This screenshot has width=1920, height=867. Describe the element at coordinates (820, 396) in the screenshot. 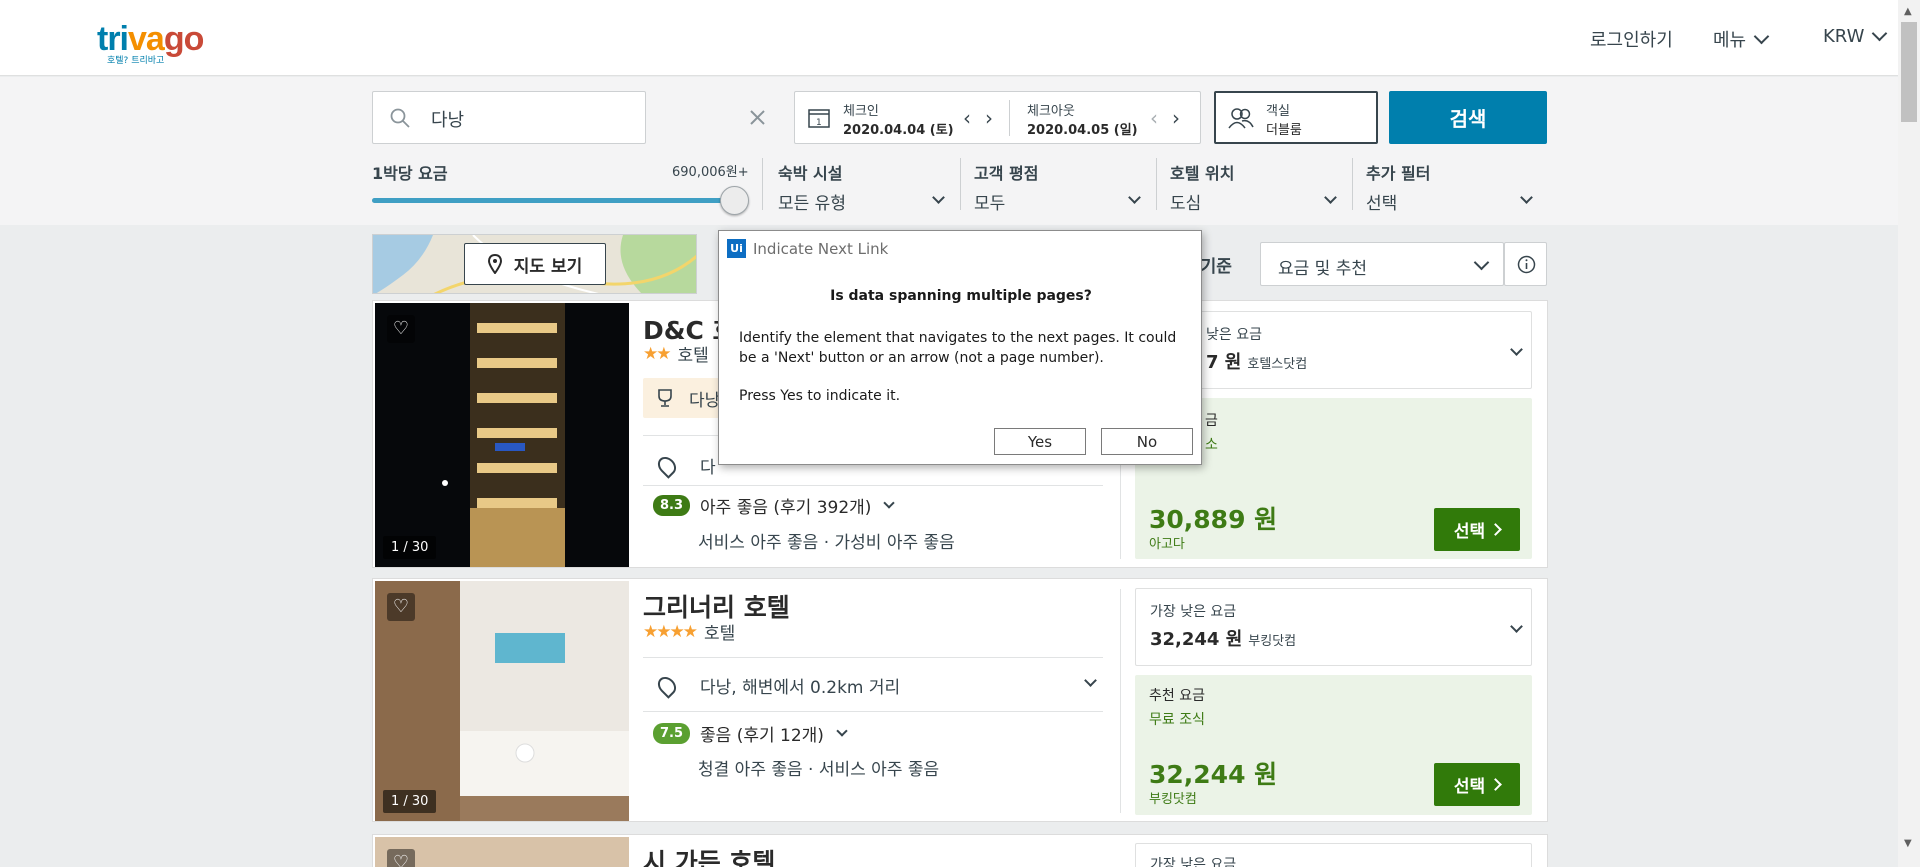

I see `dialog-instruction: Press Yes to indicate it.` at that location.